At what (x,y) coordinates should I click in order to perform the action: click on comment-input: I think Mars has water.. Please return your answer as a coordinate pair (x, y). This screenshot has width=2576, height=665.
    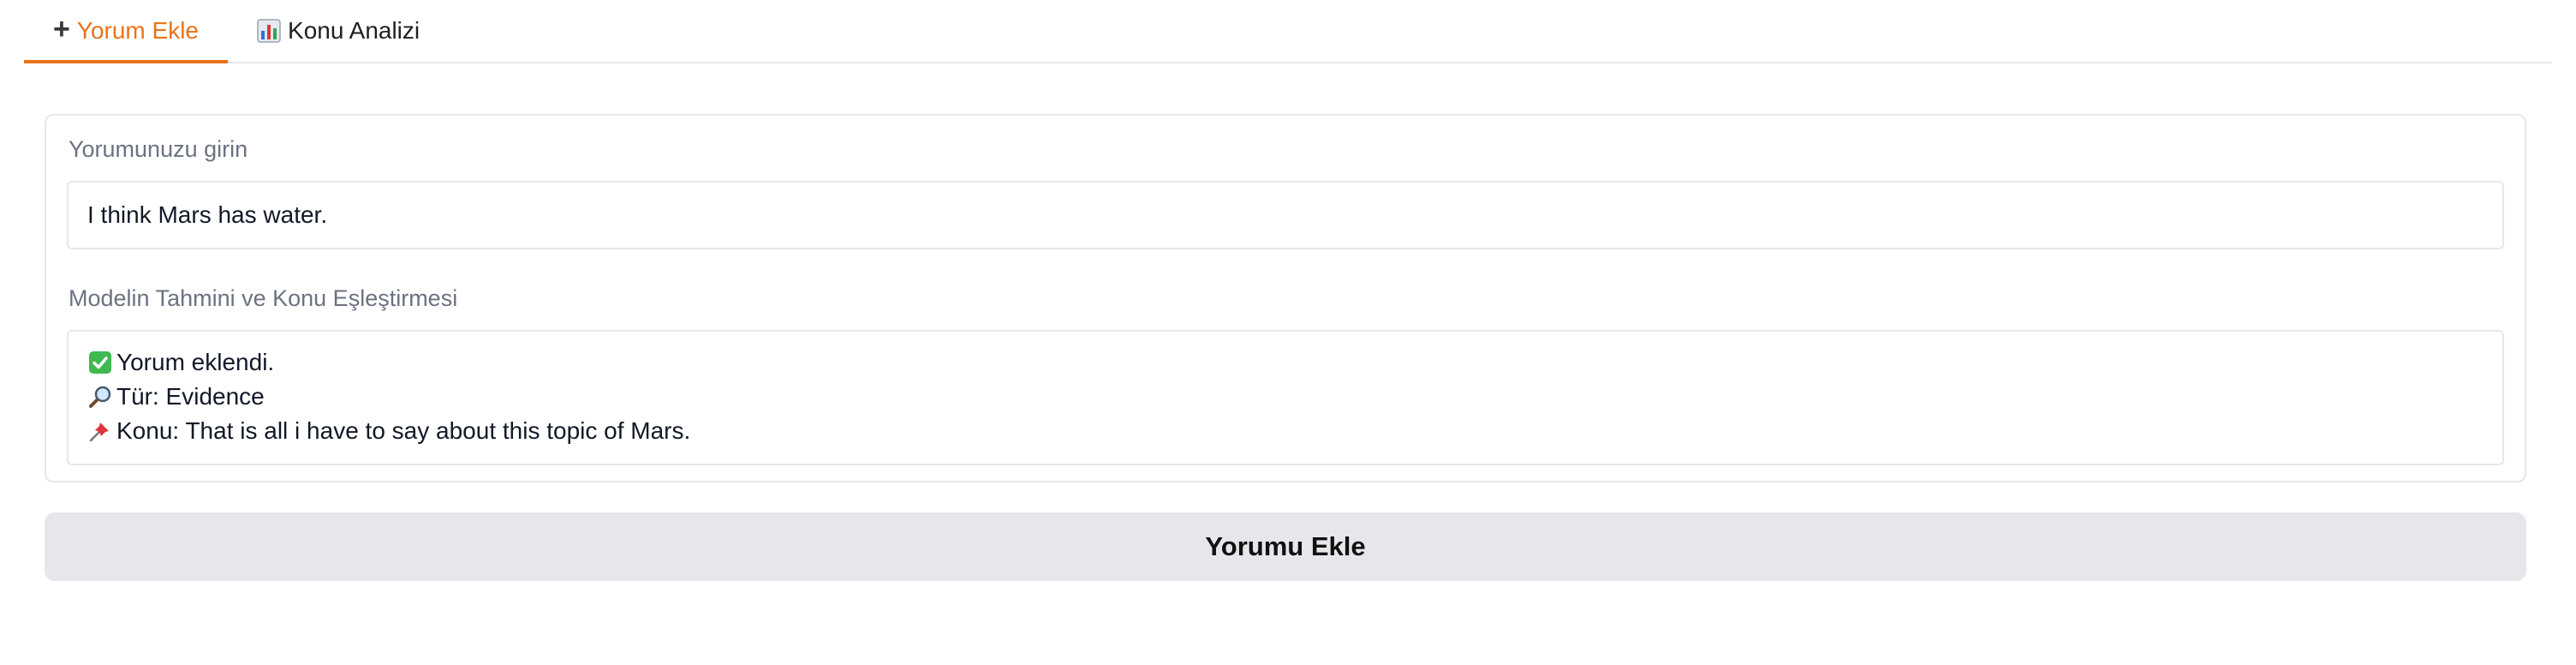
    Looking at the image, I should click on (1285, 215).